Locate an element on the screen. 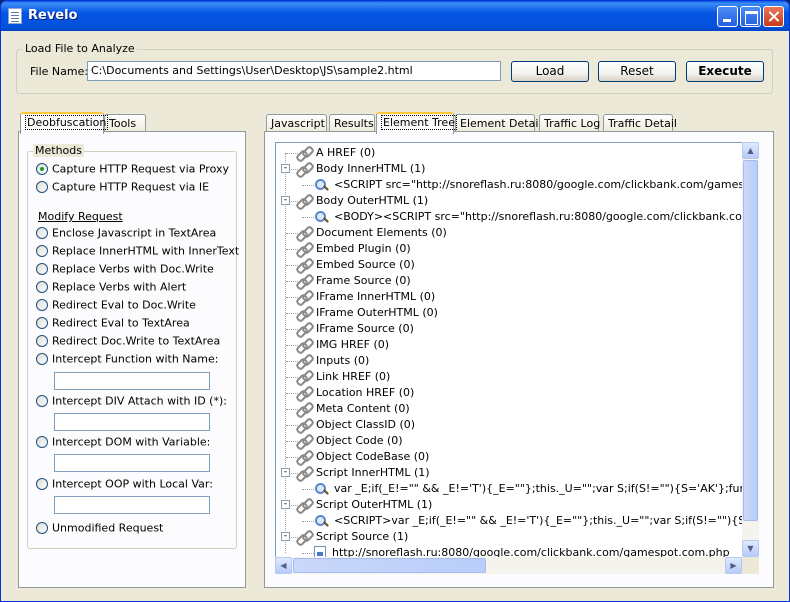  radio-eval-textarea: Redirect Eval to TextArea is located at coordinates (113, 324).